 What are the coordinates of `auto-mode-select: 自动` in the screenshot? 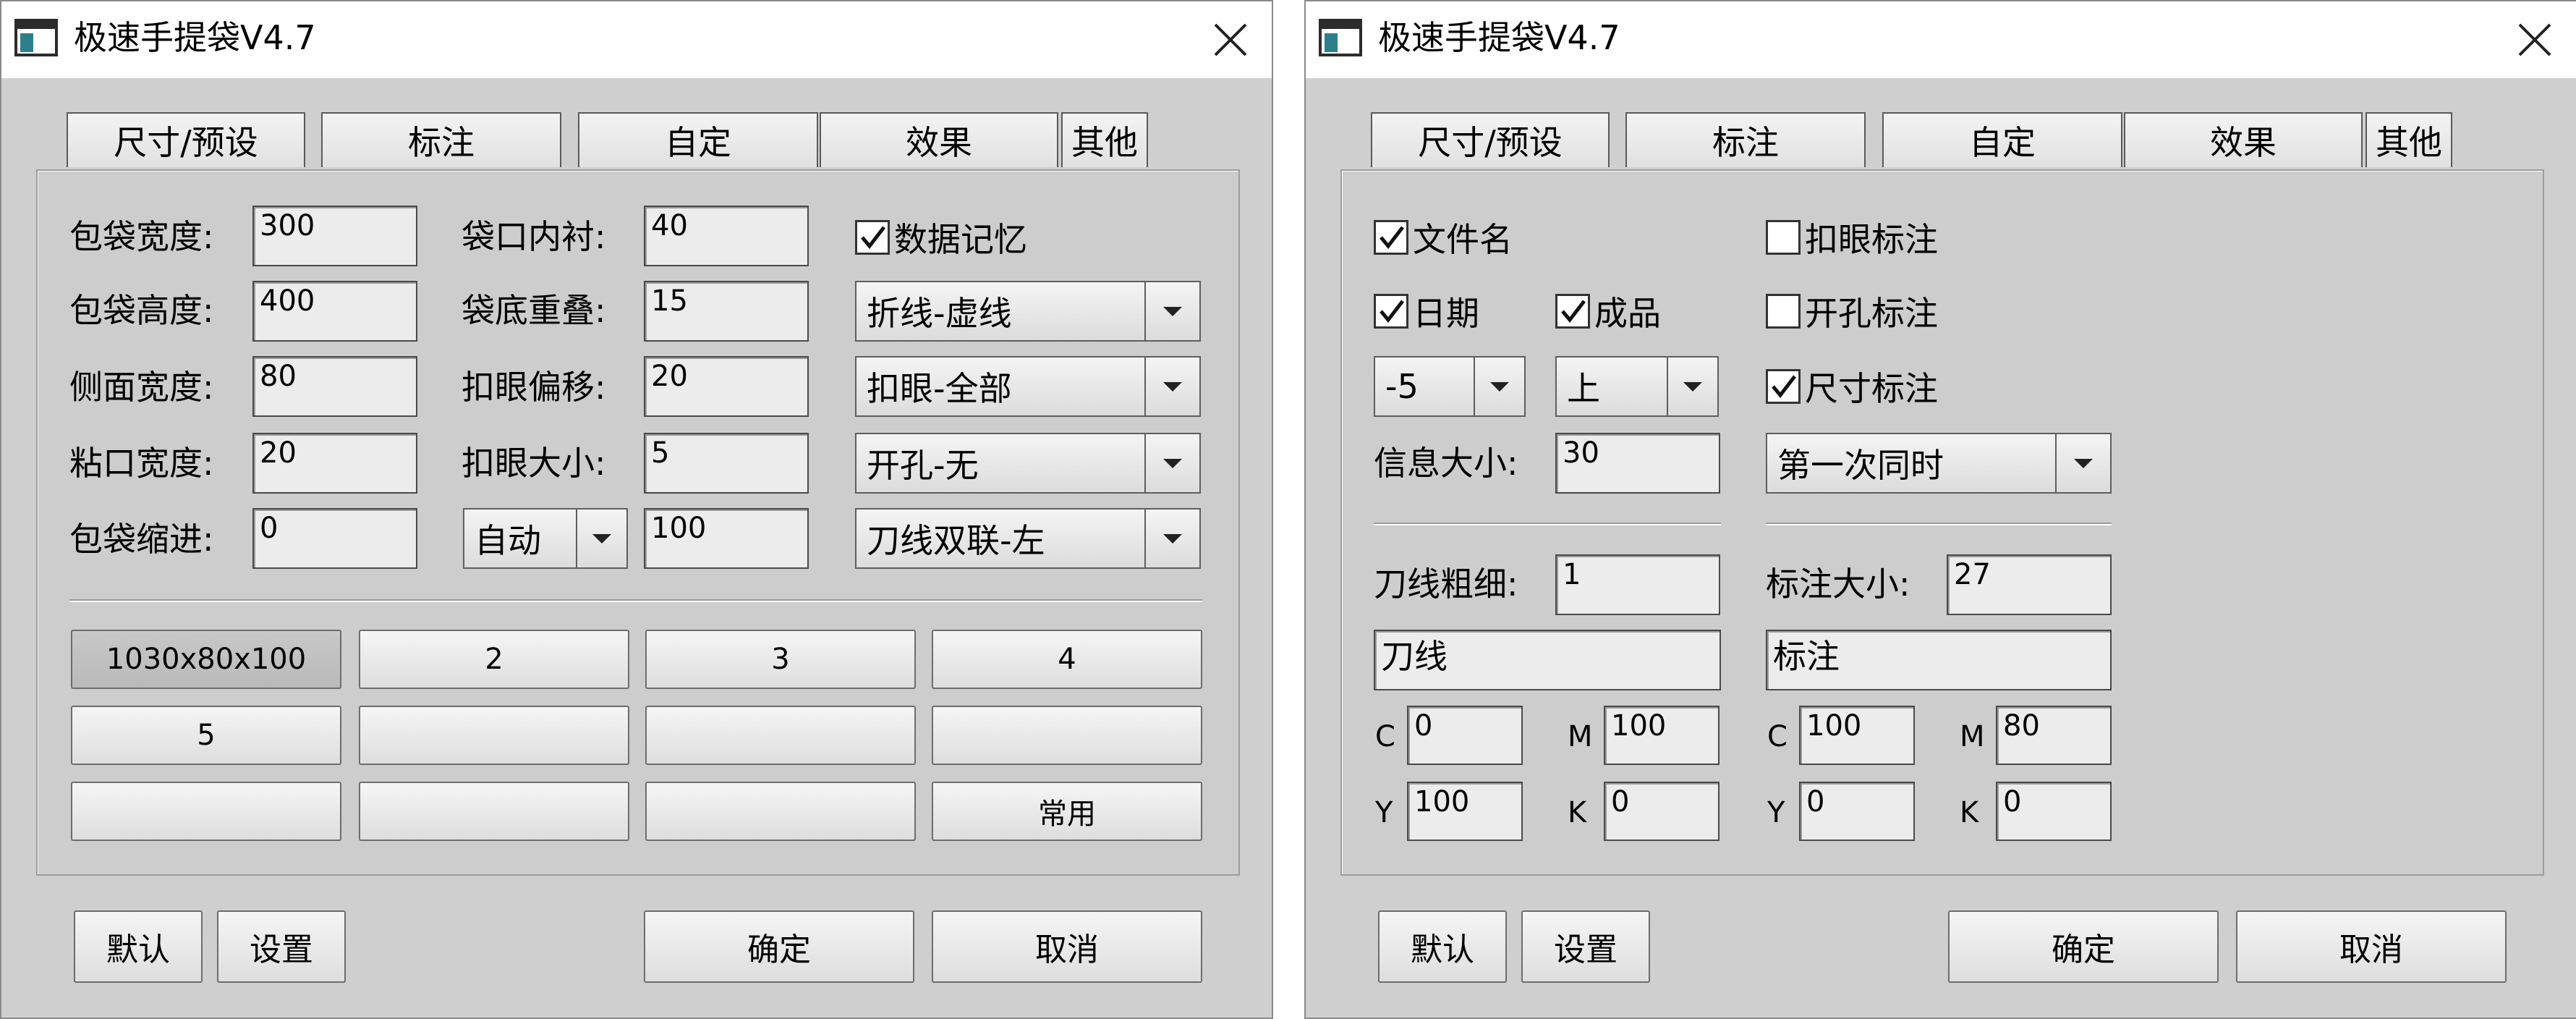 It's located at (545, 538).